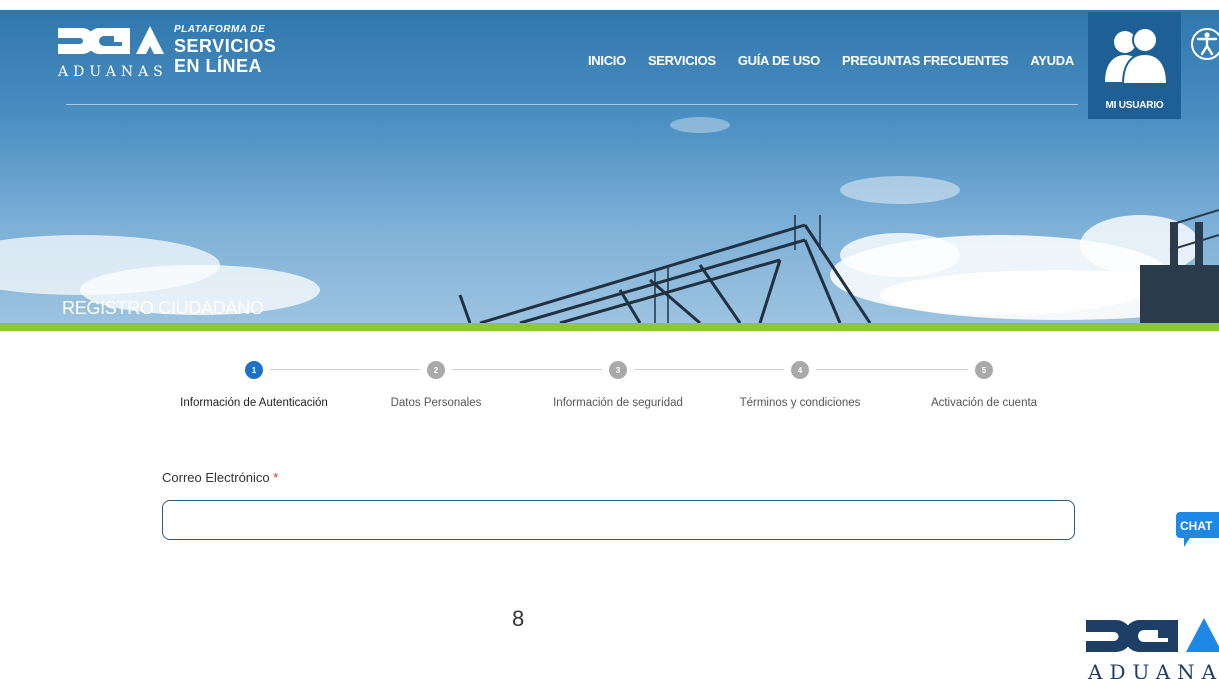 This screenshot has width=1219, height=679. What do you see at coordinates (225, 46) in the screenshot?
I see `logo-servicios-text: SERVICIOS` at bounding box center [225, 46].